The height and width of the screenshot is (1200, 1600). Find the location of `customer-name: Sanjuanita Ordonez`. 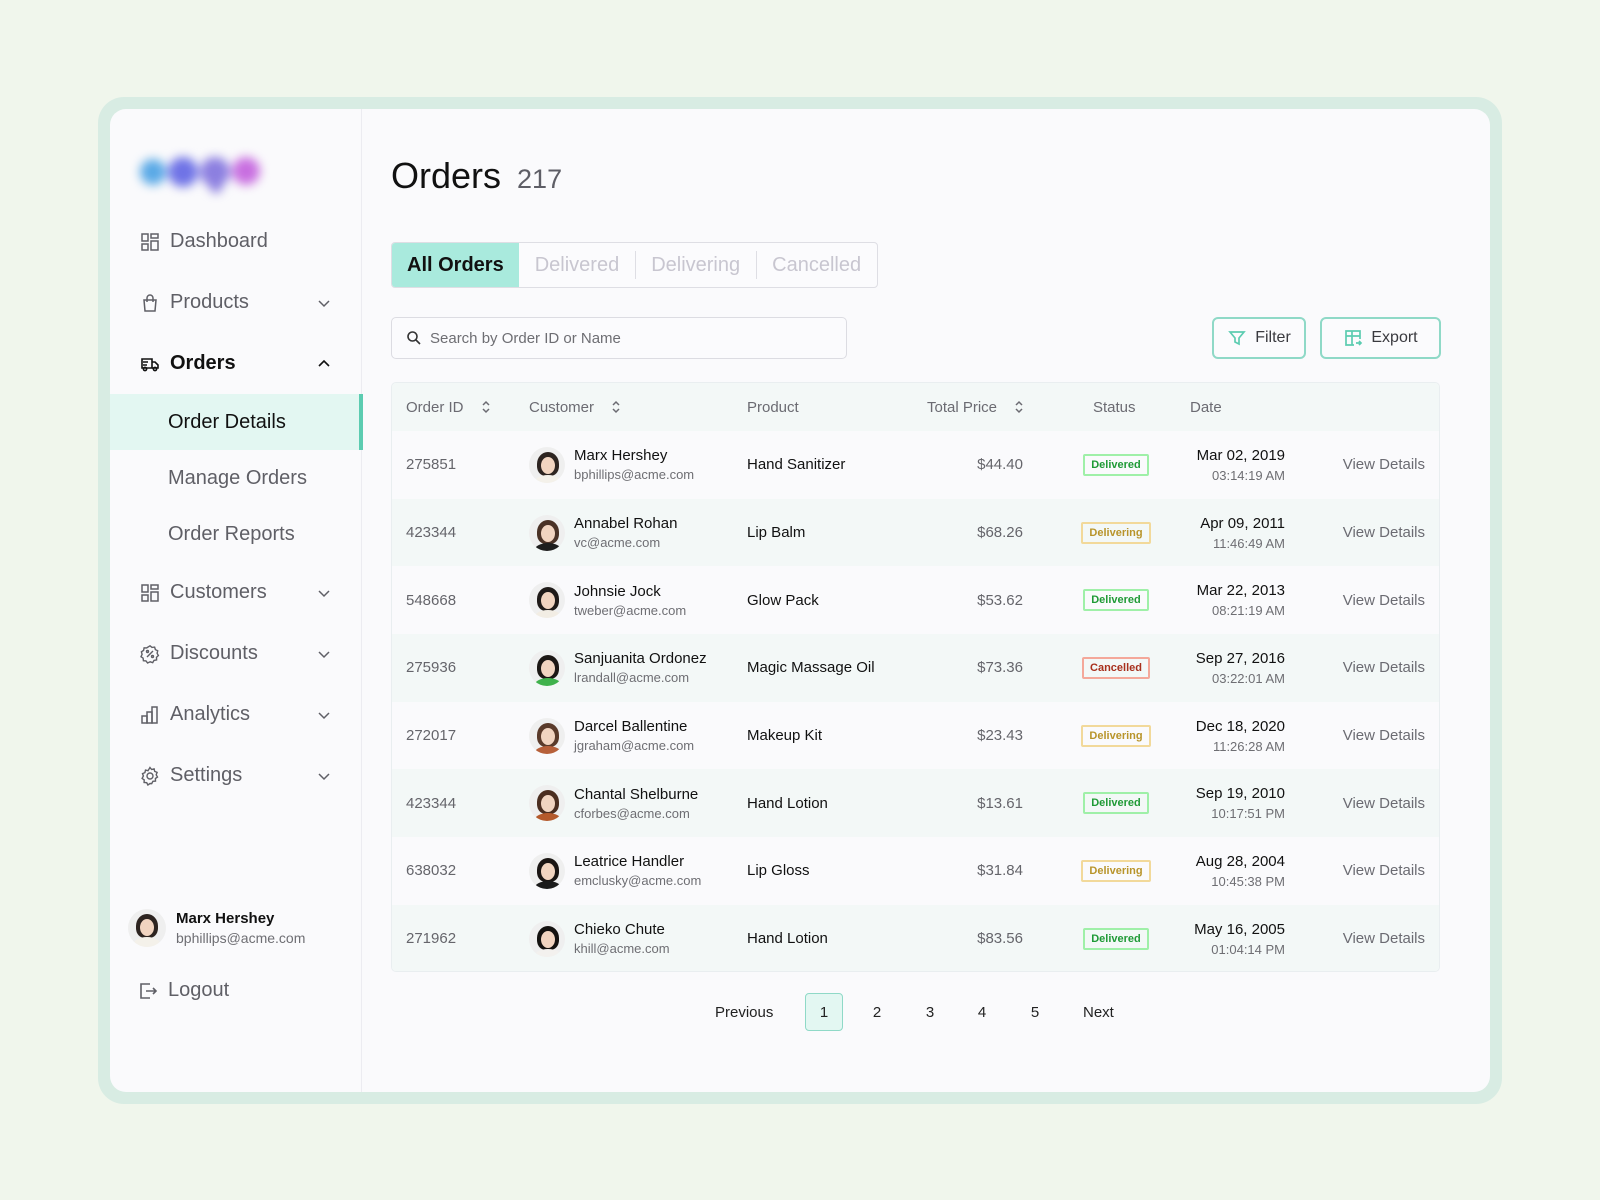

customer-name: Sanjuanita Ordonez is located at coordinates (640, 659).